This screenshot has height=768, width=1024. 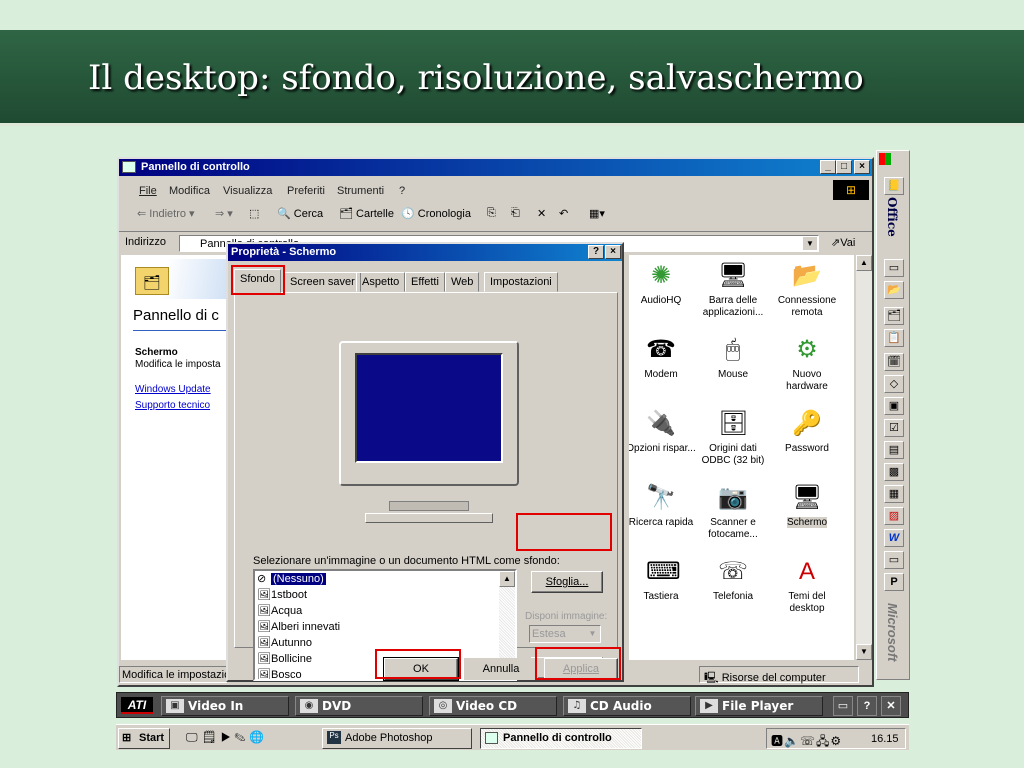 What do you see at coordinates (891, 706) in the screenshot?
I see `ati-close-icon: ✕` at bounding box center [891, 706].